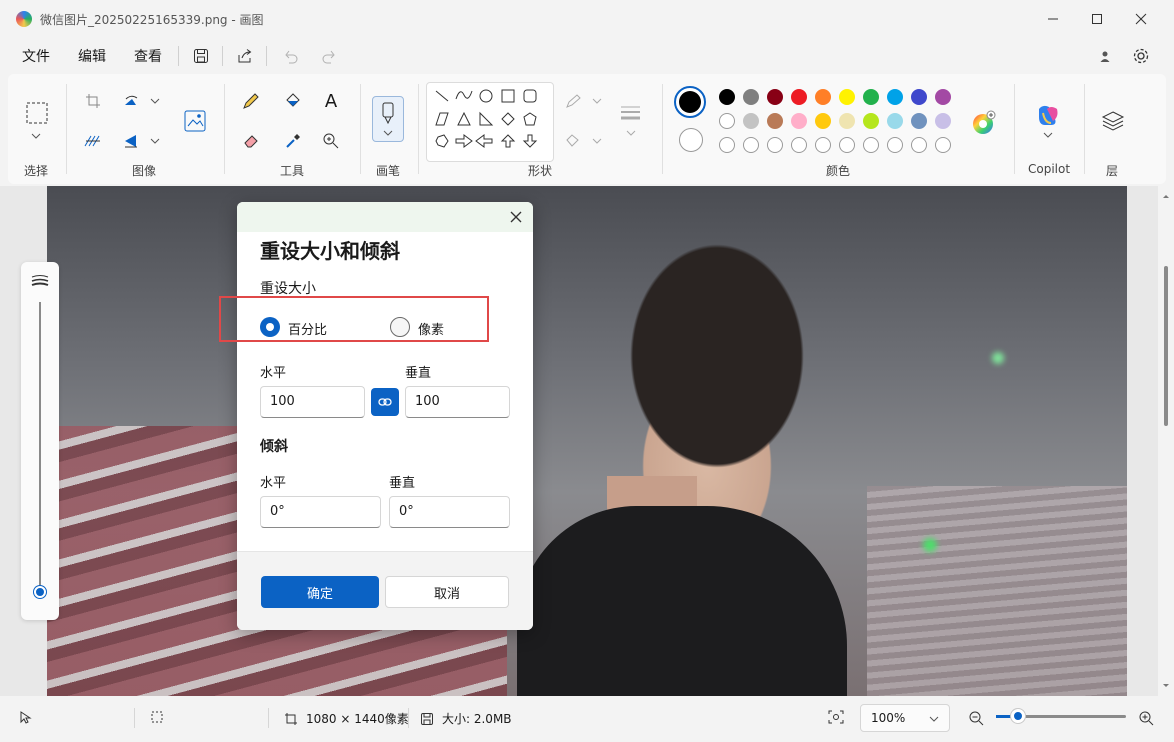  What do you see at coordinates (691, 140) in the screenshot?
I see `secondary-color-button` at bounding box center [691, 140].